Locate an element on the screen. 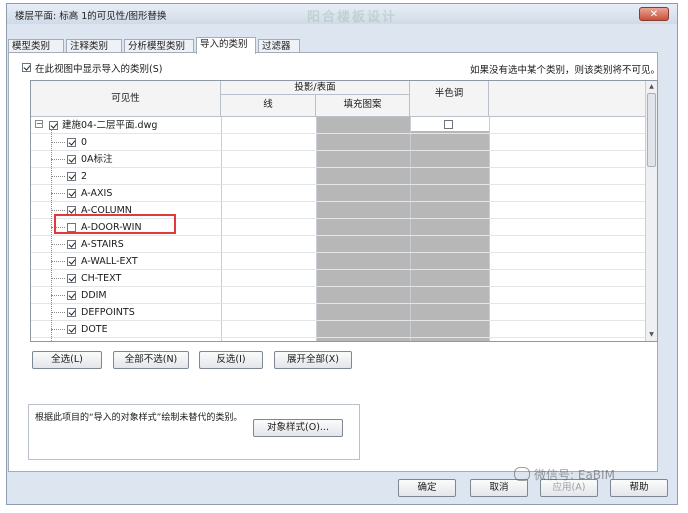  show-imported-checkbox is located at coordinates (26, 67).